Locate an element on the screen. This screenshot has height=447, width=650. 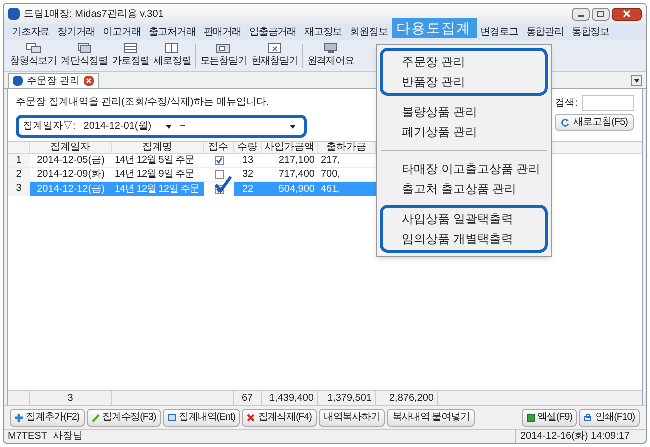
filter-label: 집계일자▽: is located at coordinates (49, 127).